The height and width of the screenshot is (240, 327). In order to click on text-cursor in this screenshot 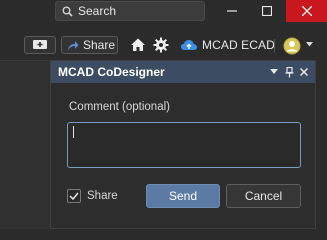, I will do `click(73, 132)`.